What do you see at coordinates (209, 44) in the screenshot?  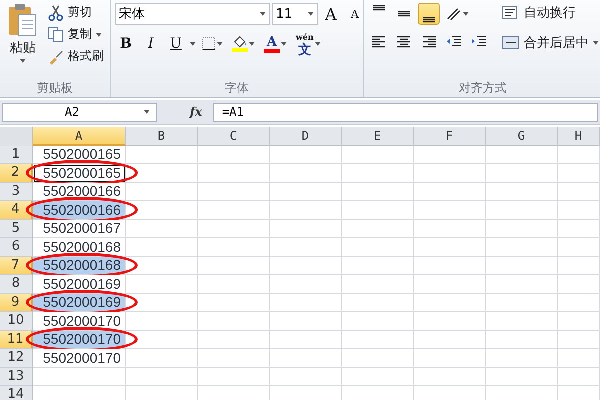 I see `borders-icon` at bounding box center [209, 44].